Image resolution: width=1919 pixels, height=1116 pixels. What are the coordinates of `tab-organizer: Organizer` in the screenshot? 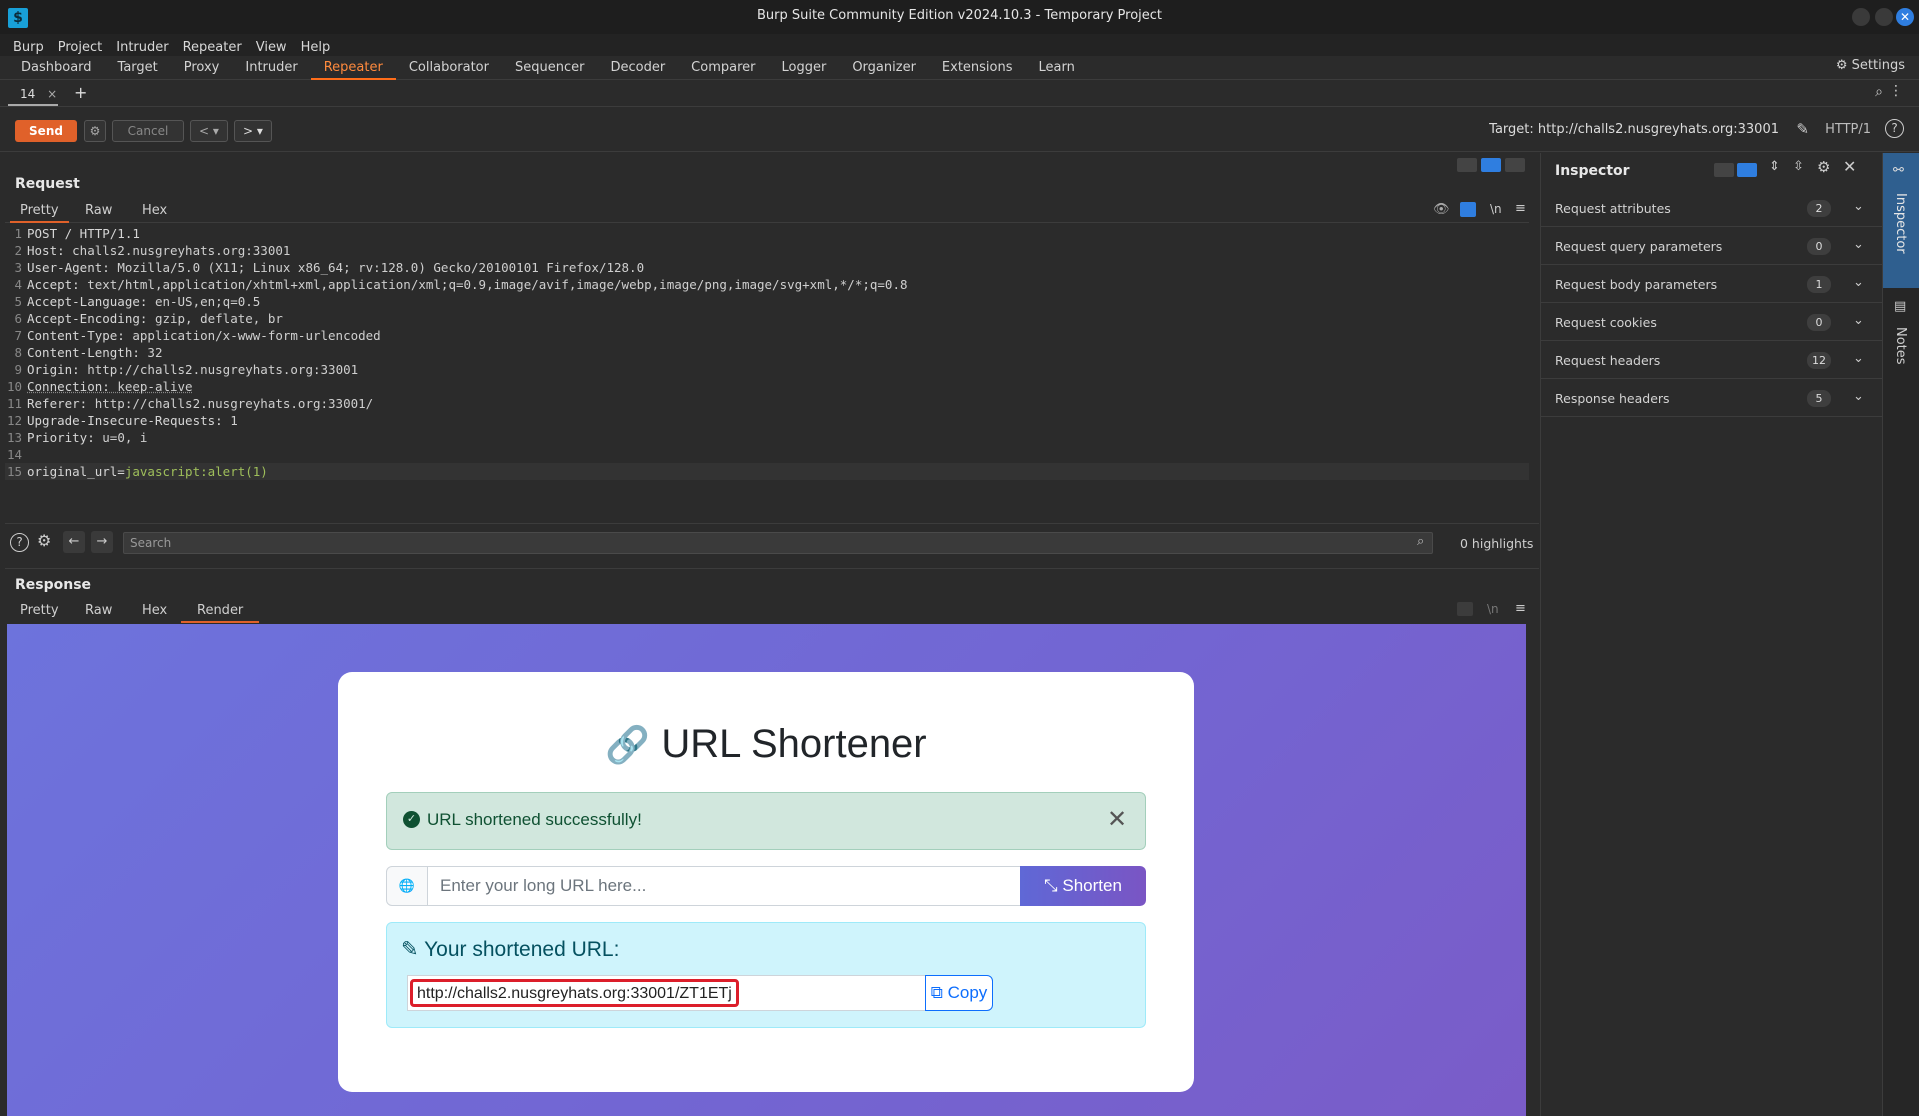 It's located at (884, 68).